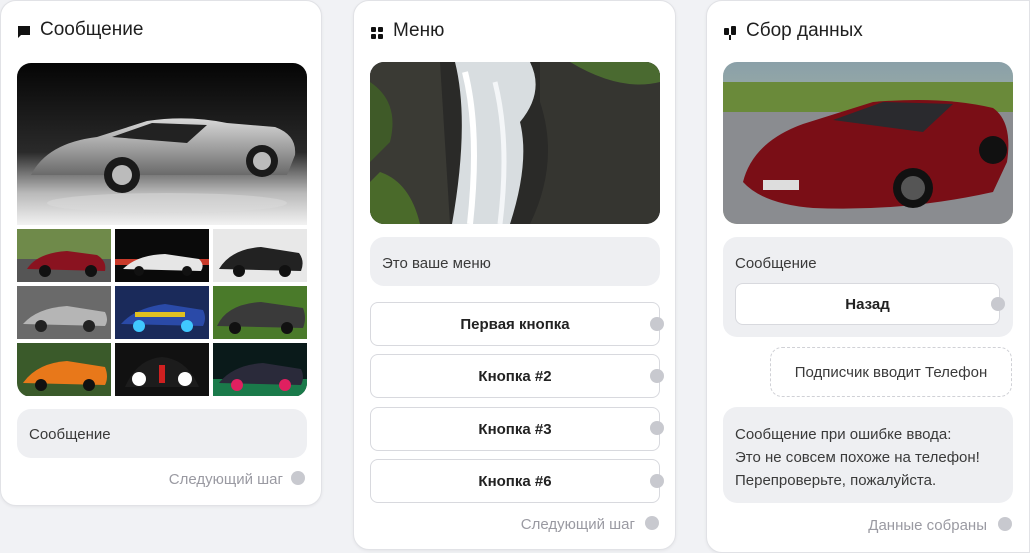 The image size is (1030, 553). I want to click on waterfall-image, so click(515, 143).